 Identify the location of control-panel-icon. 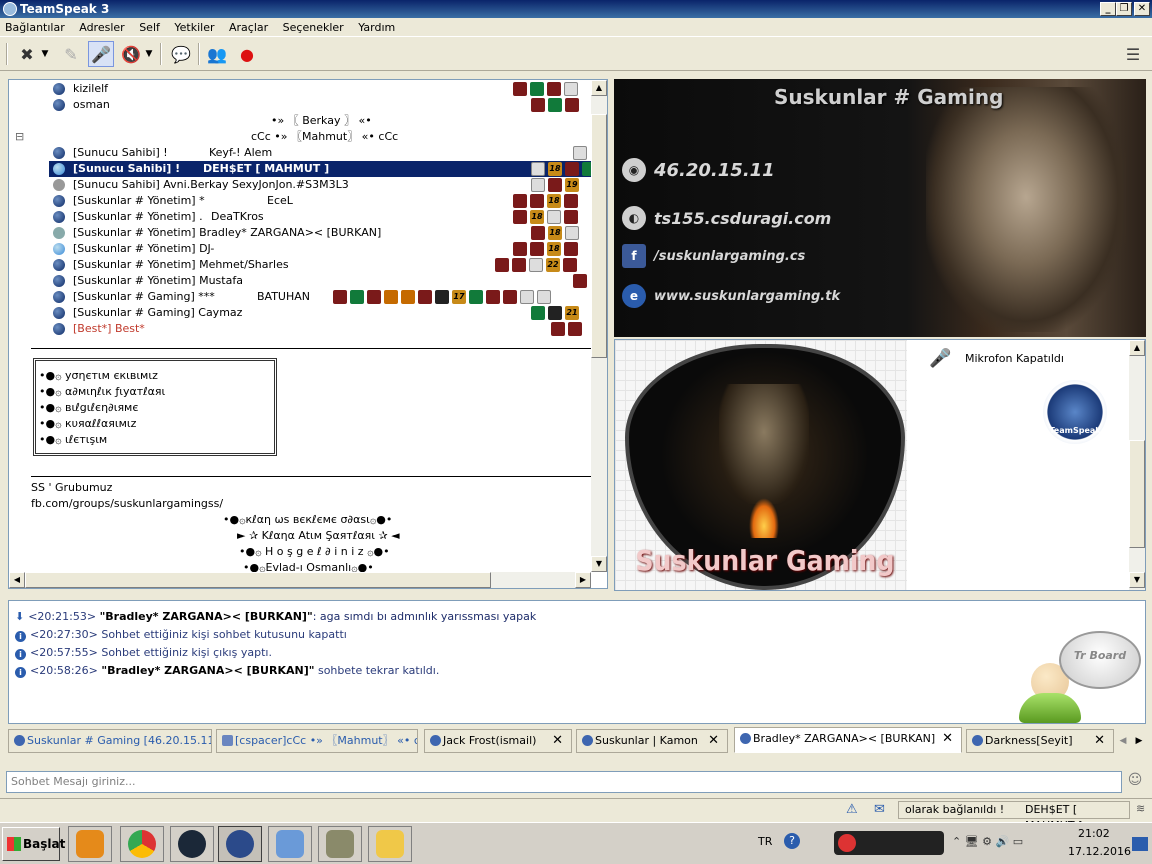
(290, 844).